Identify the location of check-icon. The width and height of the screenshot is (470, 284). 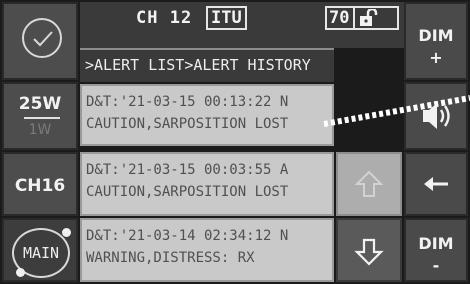
(42, 38).